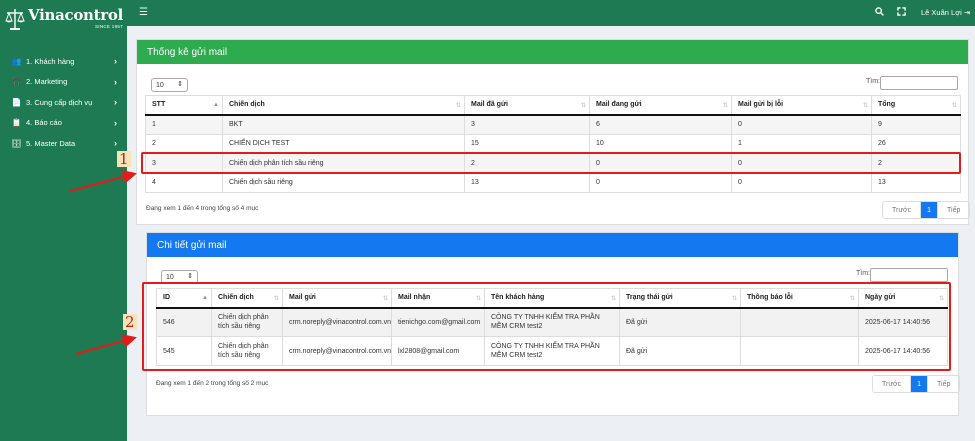  I want to click on annotation-arrows, so click(103, 262).